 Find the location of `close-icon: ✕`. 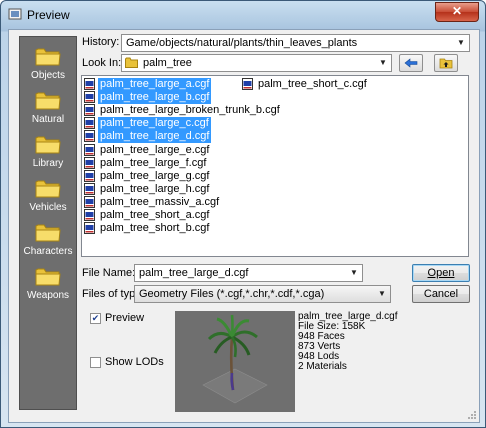

close-icon: ✕ is located at coordinates (457, 11).